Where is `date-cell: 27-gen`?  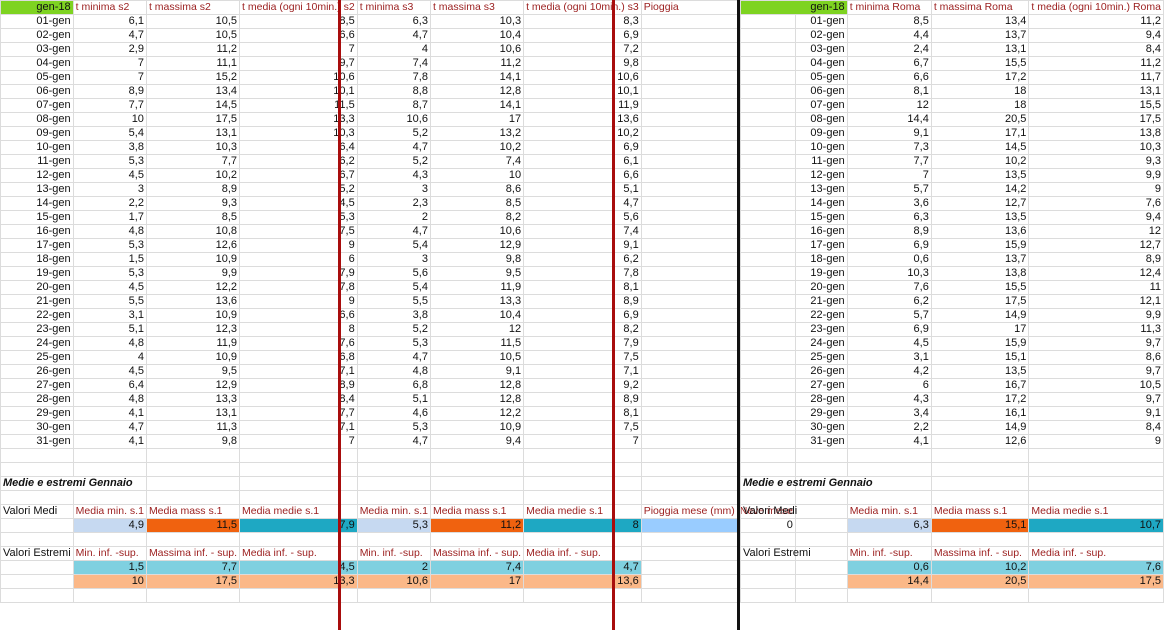
date-cell: 27-gen is located at coordinates (37, 385).